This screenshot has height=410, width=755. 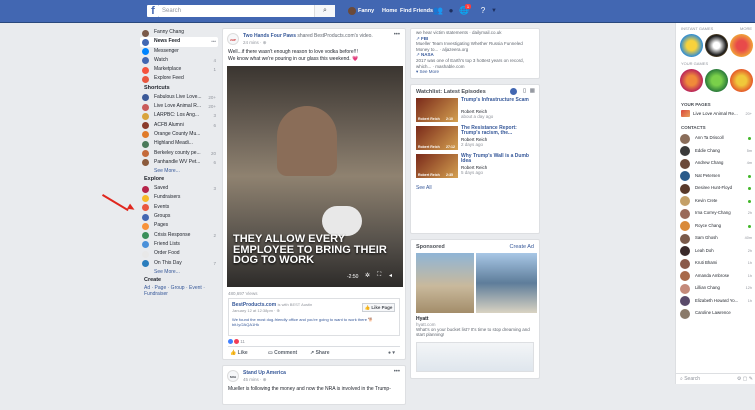 What do you see at coordinates (179, 51) in the screenshot?
I see `sidebar-item-messenger: Messenger` at bounding box center [179, 51].